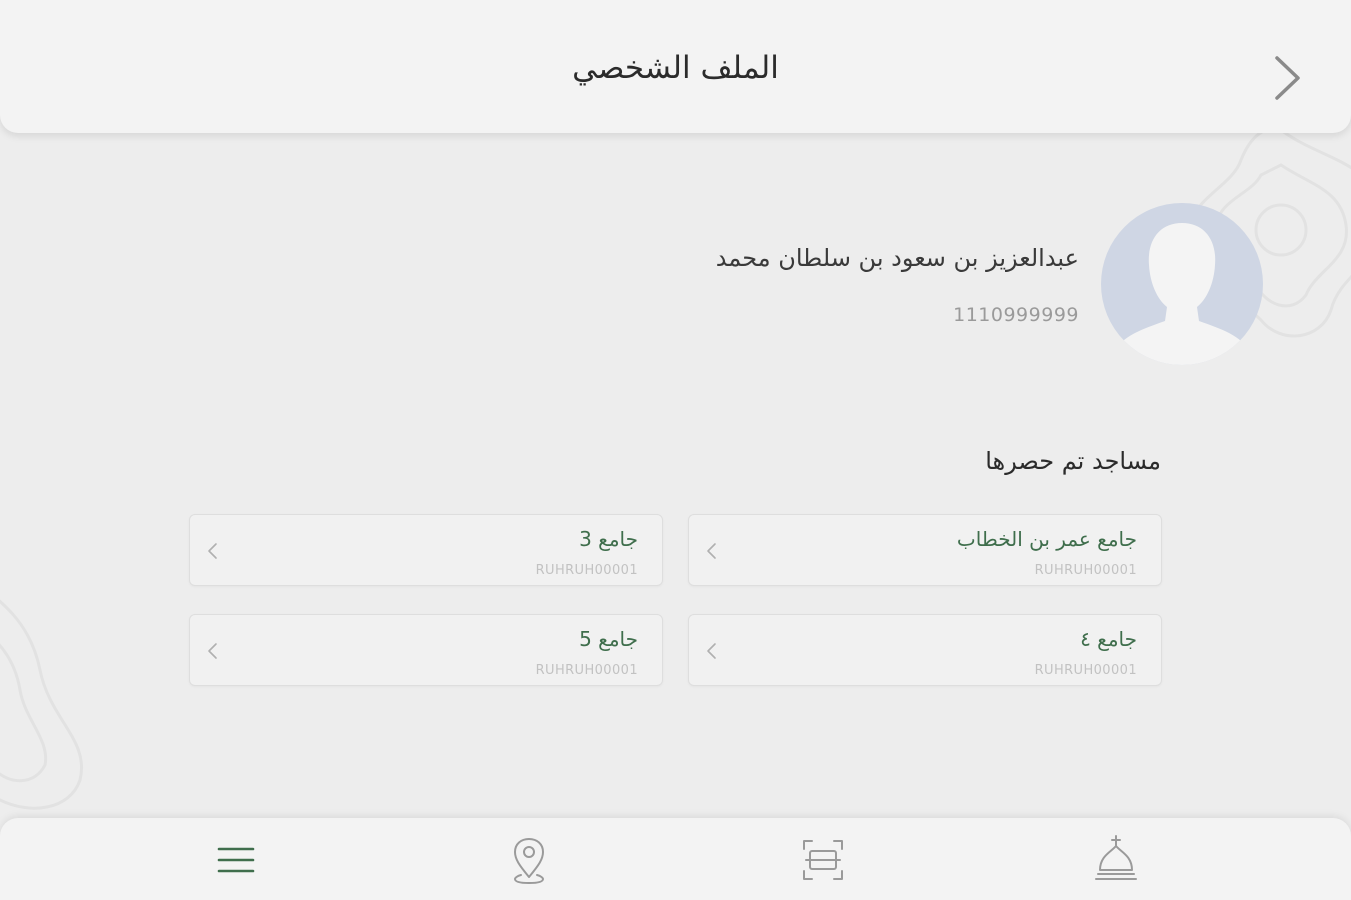  Describe the element at coordinates (42, 704) in the screenshot. I see `decorative-ornament-icon` at that location.